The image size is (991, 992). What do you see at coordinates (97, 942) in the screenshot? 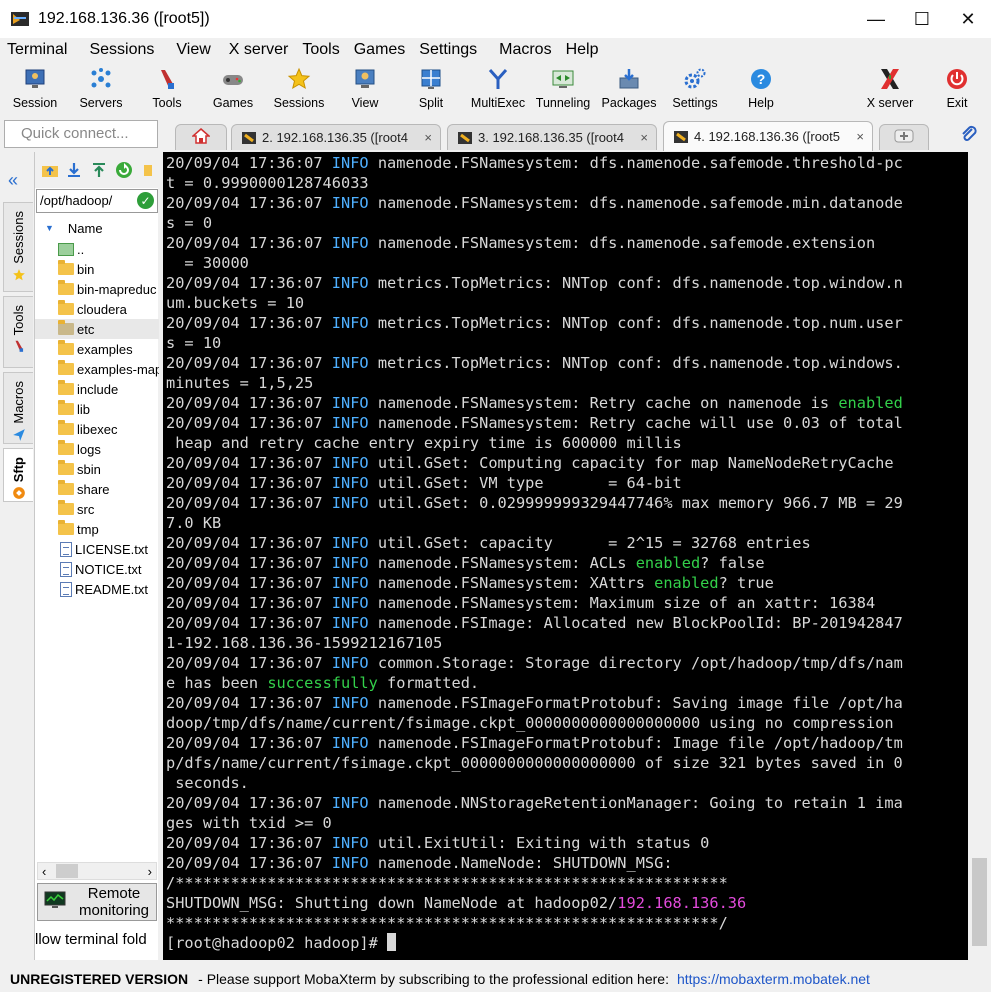
I see `follow-terminal-folder-checkbox: llow terminal fold` at bounding box center [97, 942].